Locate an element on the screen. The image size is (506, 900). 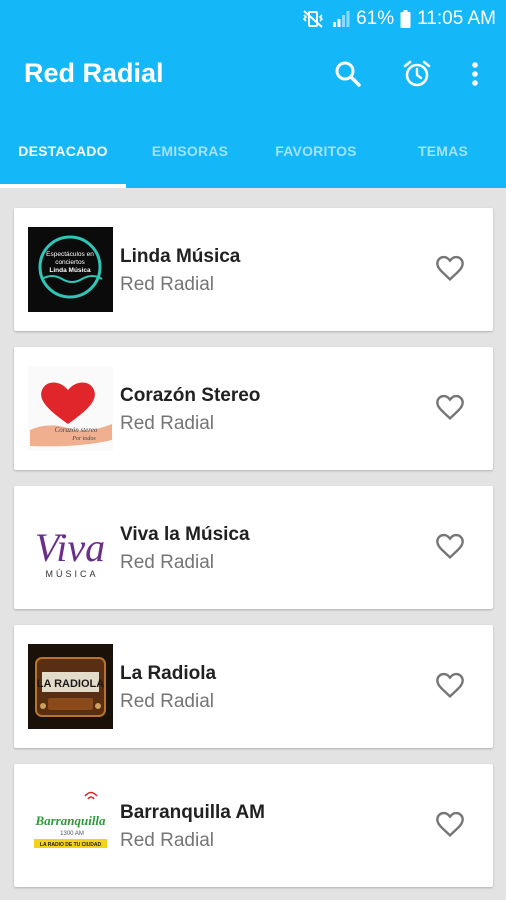
station-name: Corazón Stereo is located at coordinates (190, 395).